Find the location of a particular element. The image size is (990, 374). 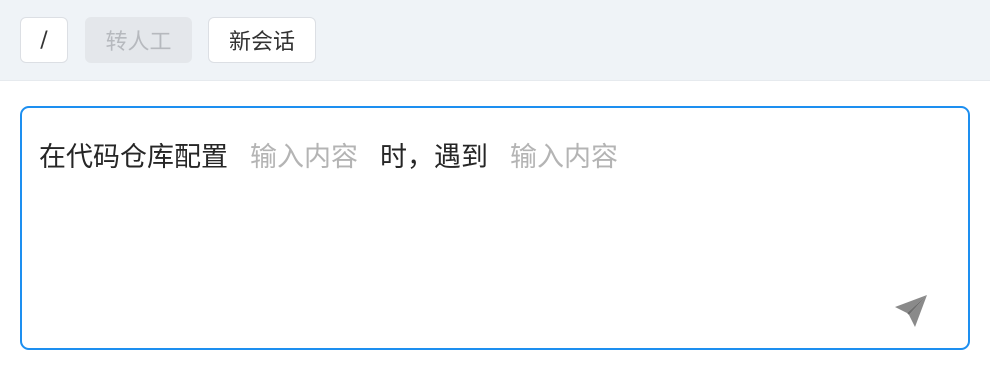

new-session-button: 新会话 is located at coordinates (262, 40).